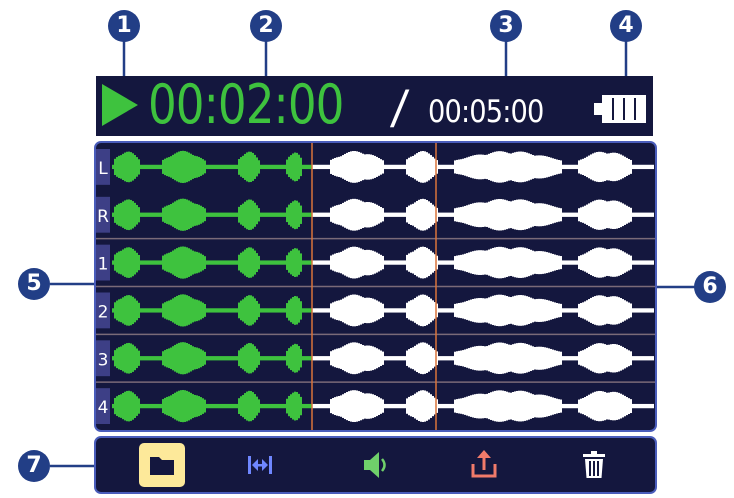  What do you see at coordinates (103, 265) in the screenshot?
I see `track-label: 1` at bounding box center [103, 265].